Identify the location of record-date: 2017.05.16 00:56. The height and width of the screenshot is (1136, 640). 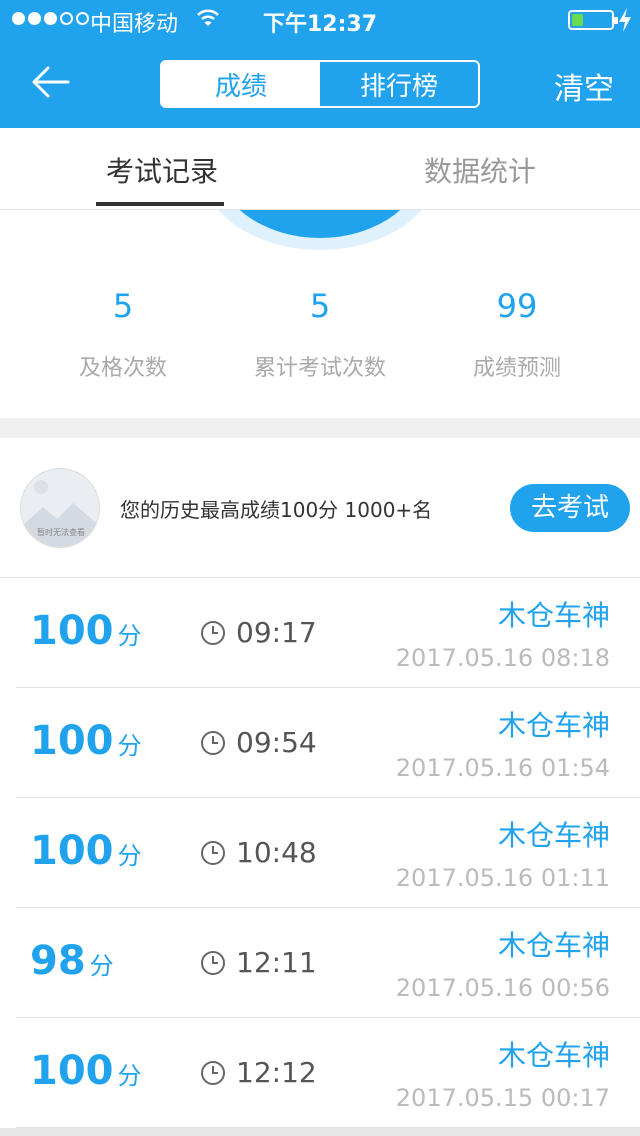
(502, 988).